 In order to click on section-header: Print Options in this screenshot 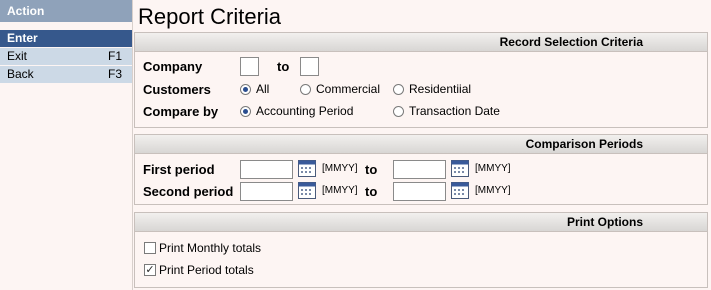, I will do `click(421, 222)`.